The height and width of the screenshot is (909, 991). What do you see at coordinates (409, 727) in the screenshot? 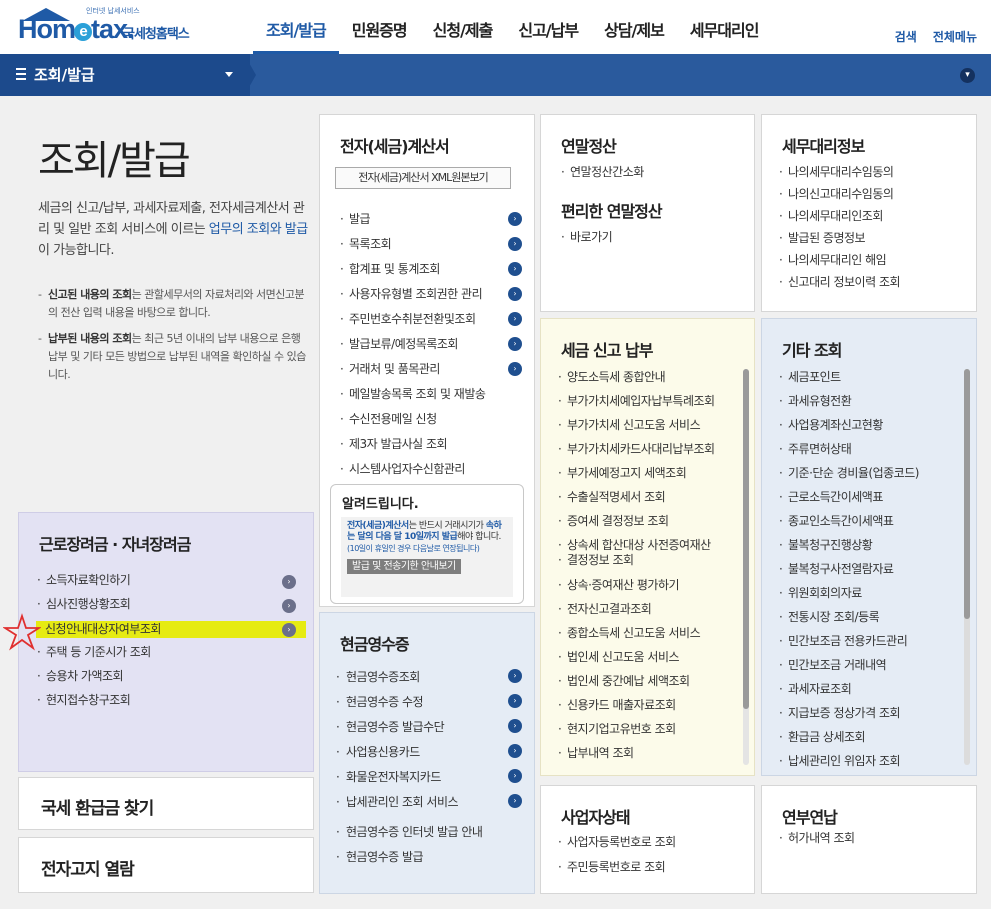
I see `cash-receipt-item: 현금영수증 발급수단` at bounding box center [409, 727].